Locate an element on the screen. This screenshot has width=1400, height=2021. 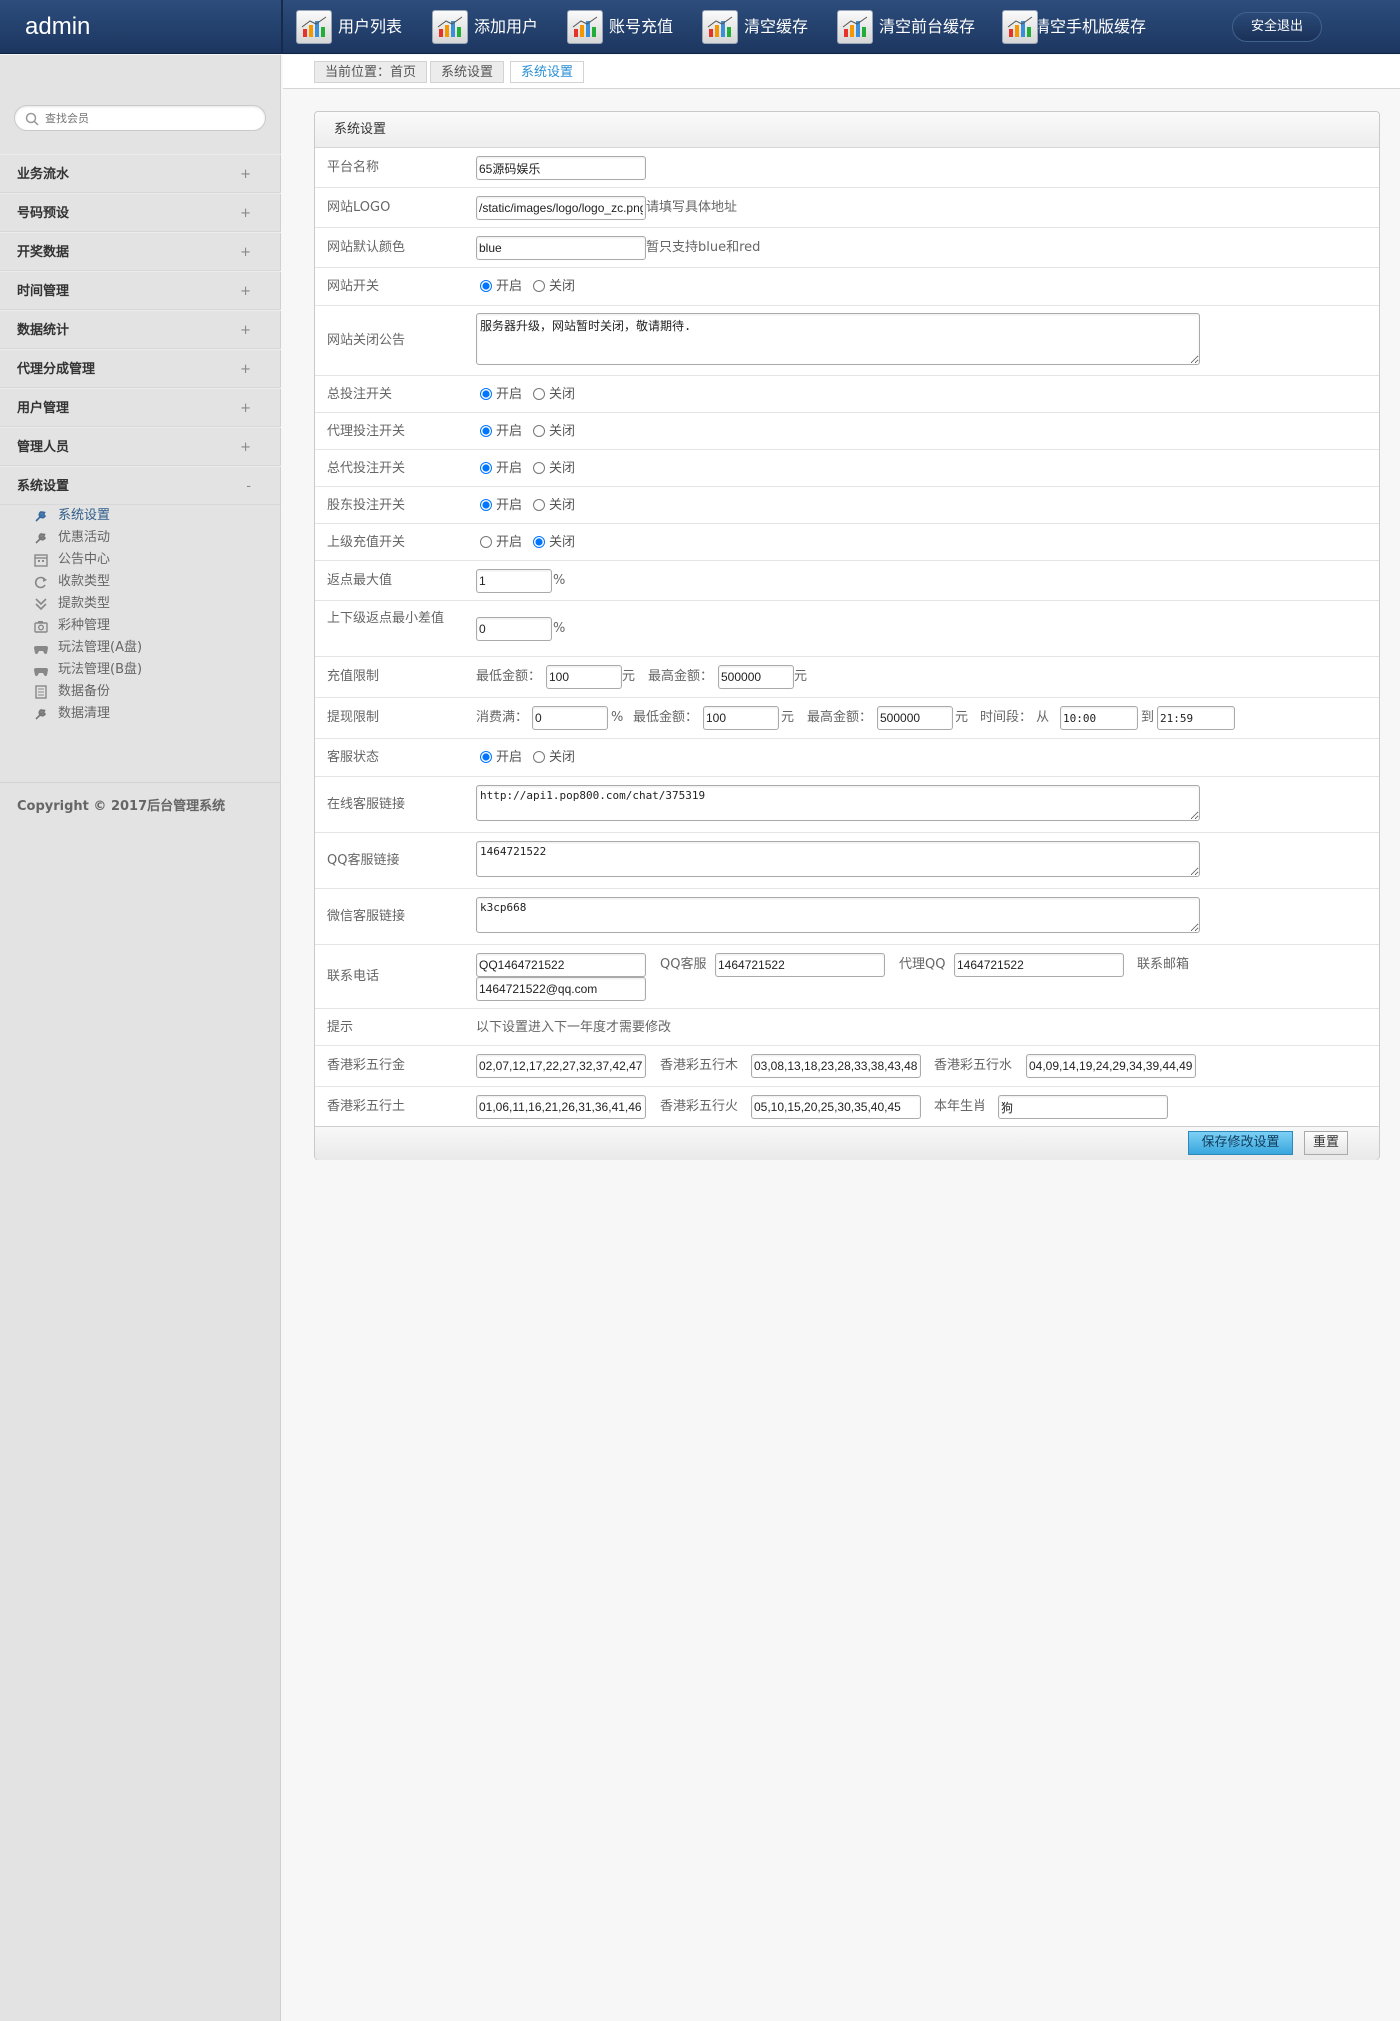
rebate-max-input is located at coordinates (514, 581).